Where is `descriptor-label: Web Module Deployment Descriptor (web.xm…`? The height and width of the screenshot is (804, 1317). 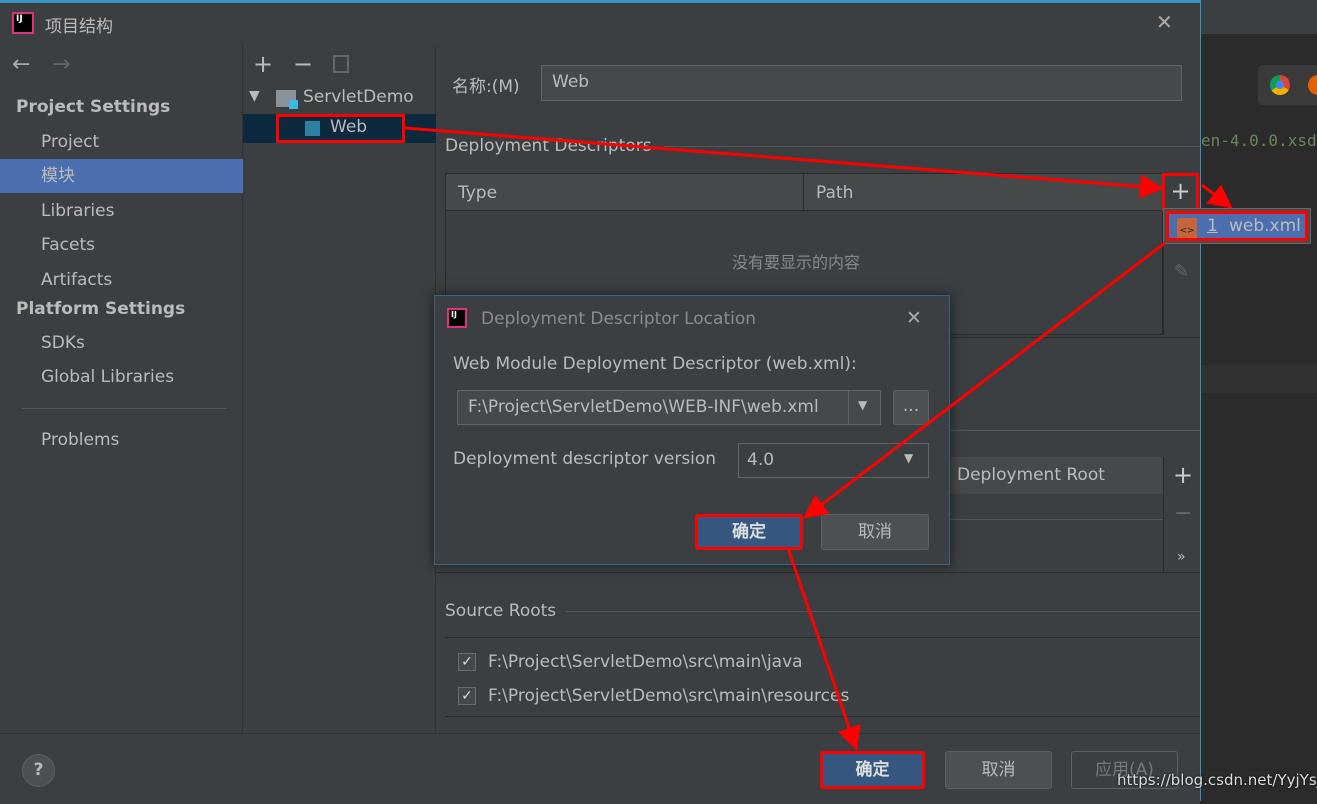
descriptor-label: Web Module Deployment Descriptor (web.xm… is located at coordinates (655, 364).